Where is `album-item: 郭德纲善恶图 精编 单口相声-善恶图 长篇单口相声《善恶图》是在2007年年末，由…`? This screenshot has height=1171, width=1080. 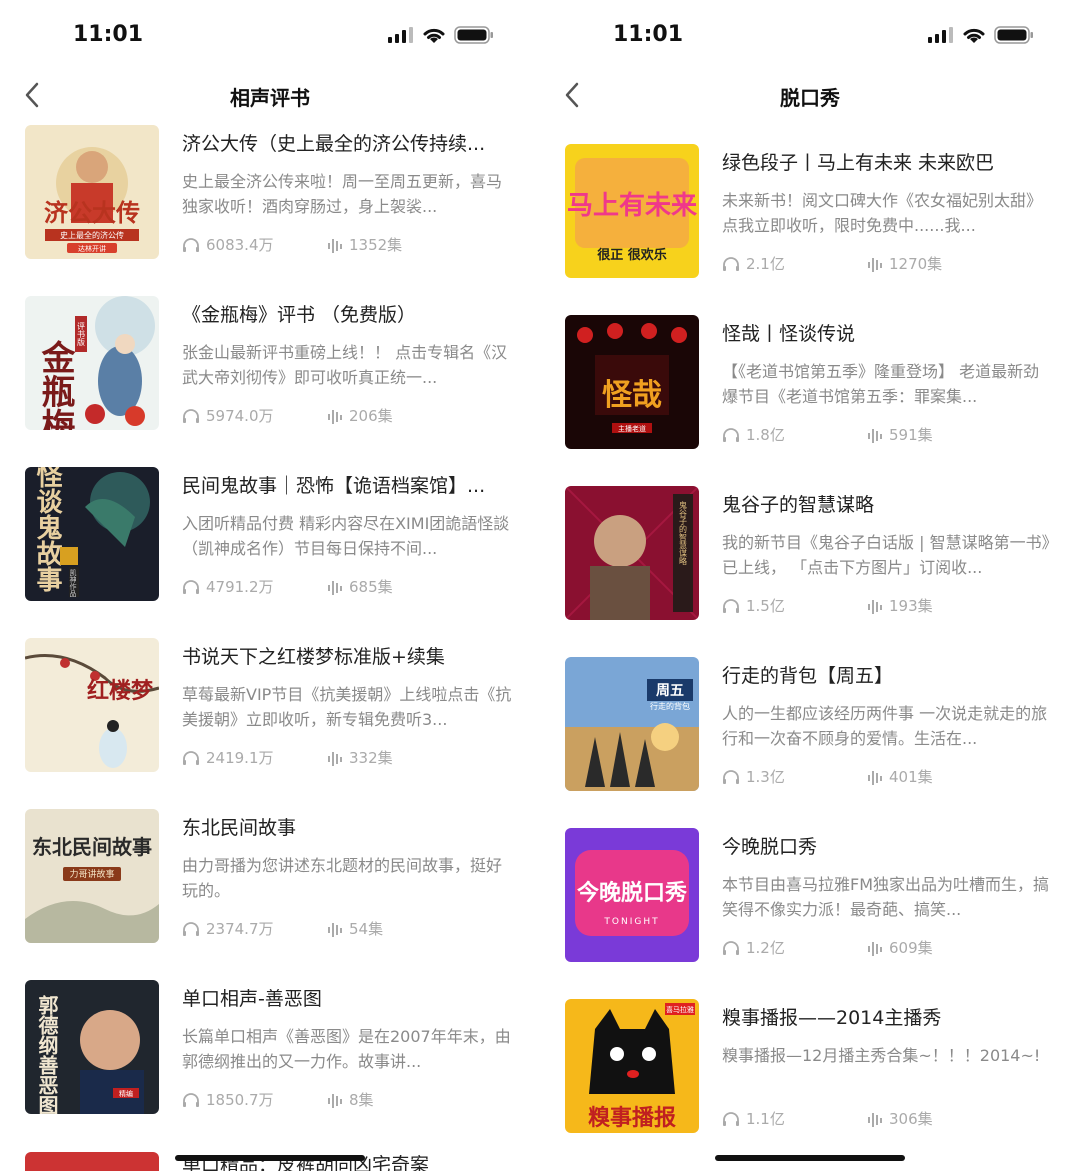 album-item: 郭德纲善恶图 精编 单口相声-善恶图 长篇单口相声《善恶图》是在2007年年末，由… is located at coordinates (270, 1065).